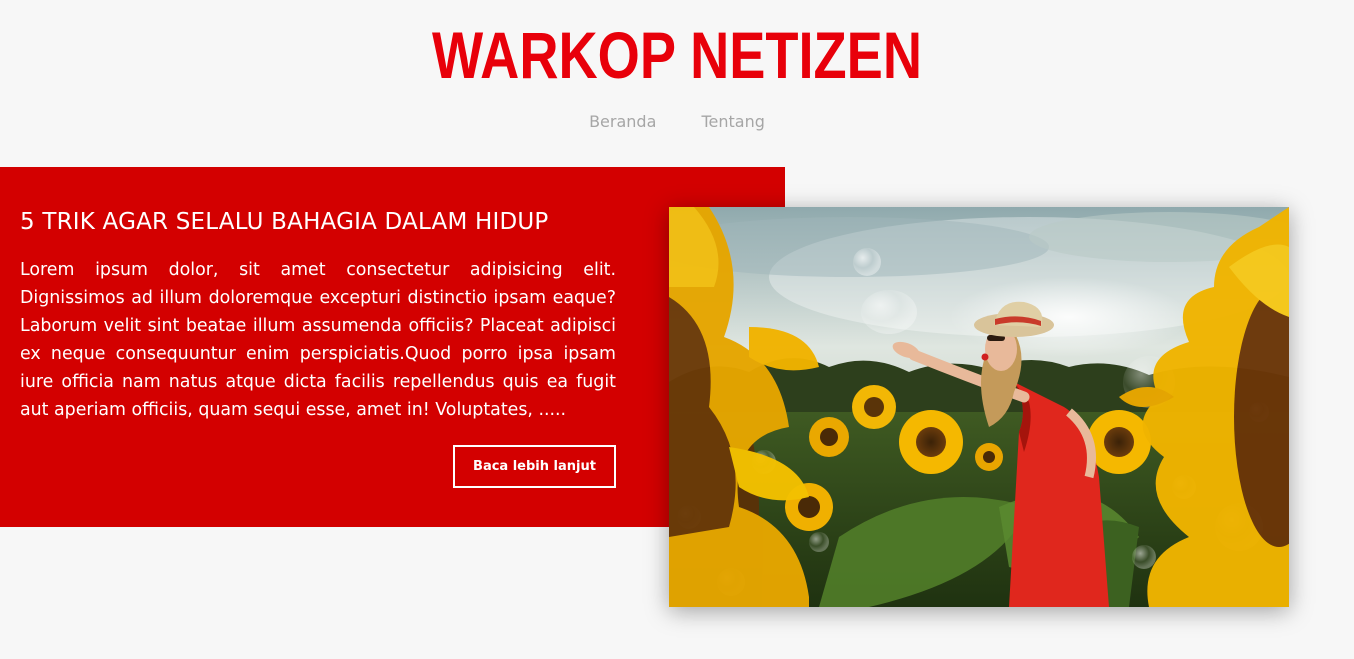 The image size is (1354, 659). I want to click on article-title: 5 TRIK AGAR SELALU BAHAGIA DALAM HIDUP, so click(330, 222).